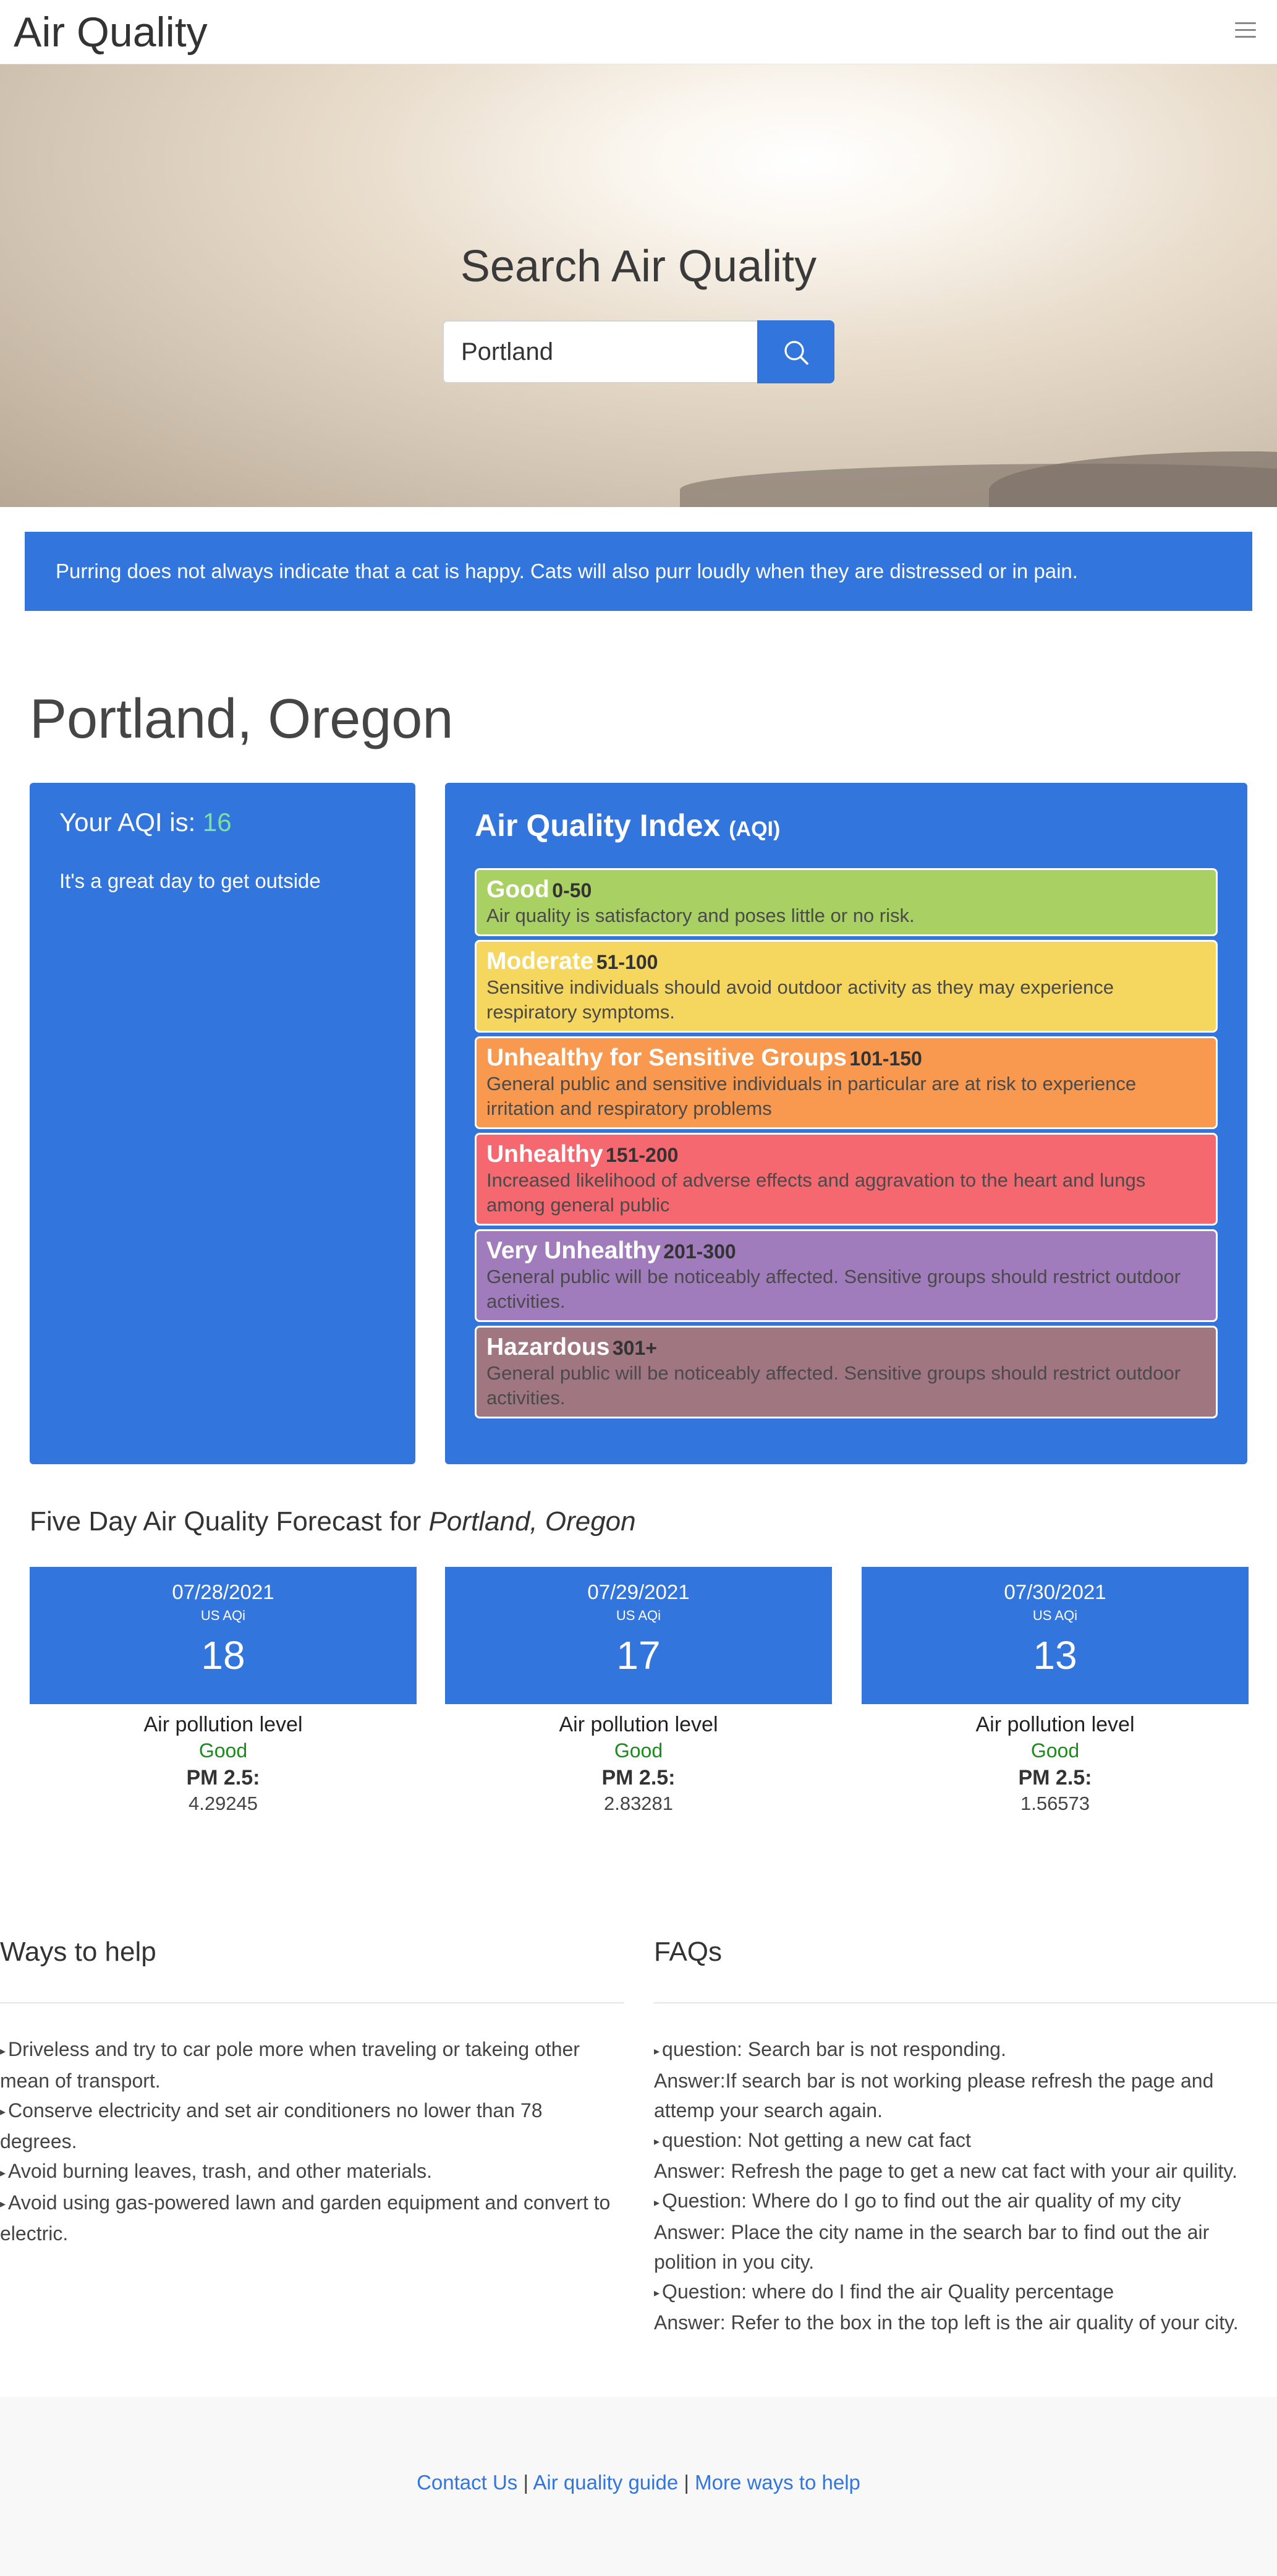 This screenshot has width=1277, height=2576. What do you see at coordinates (78, 1952) in the screenshot?
I see `ways-title: Ways to help` at bounding box center [78, 1952].